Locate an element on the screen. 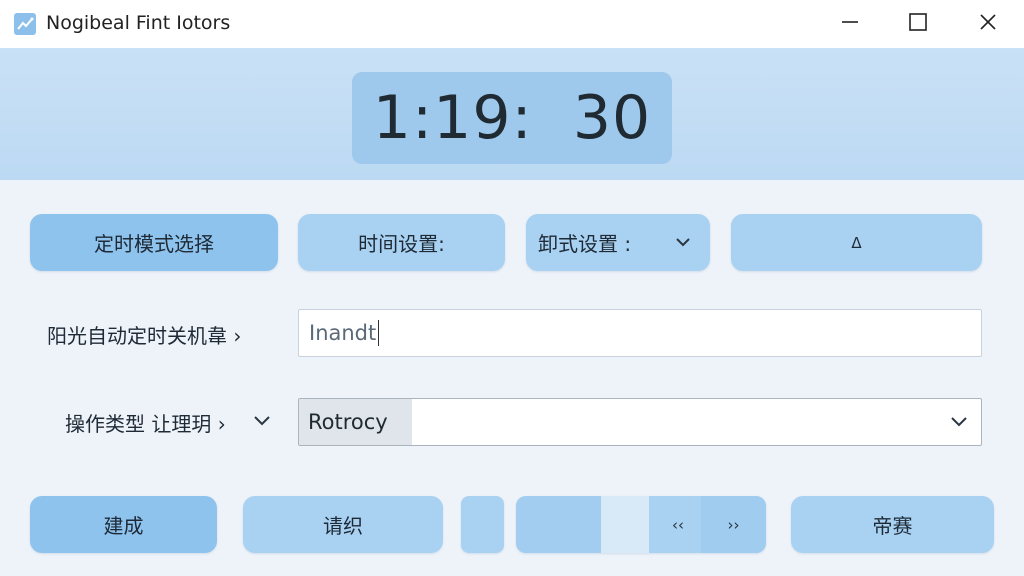 Image resolution: width=1024 pixels, height=576 pixels. mode-select-button: 定时模式选择 is located at coordinates (154, 242).